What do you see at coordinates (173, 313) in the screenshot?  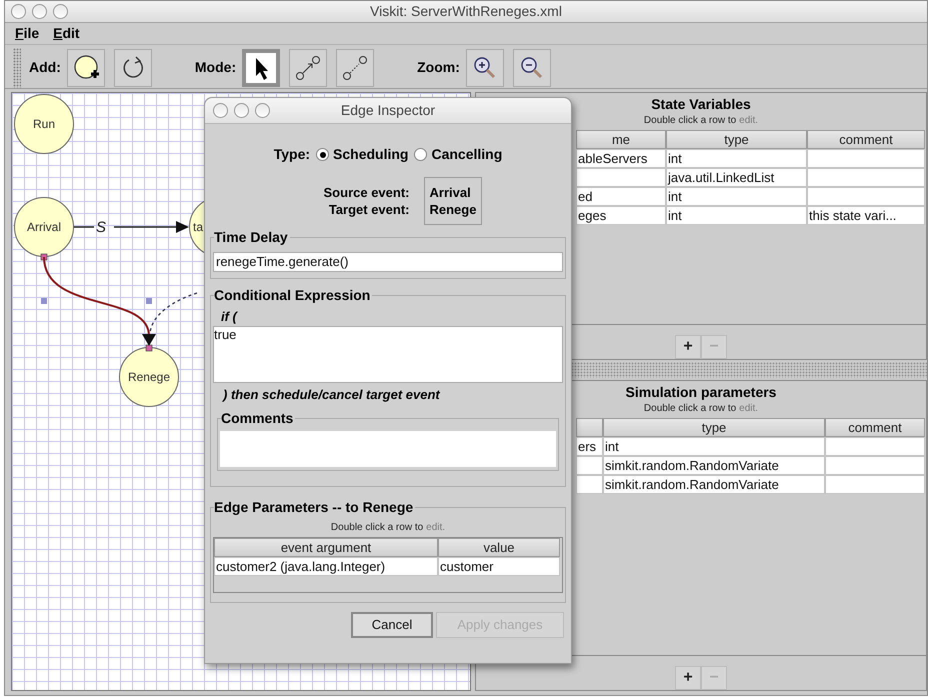 I see `dashed-edge` at bounding box center [173, 313].